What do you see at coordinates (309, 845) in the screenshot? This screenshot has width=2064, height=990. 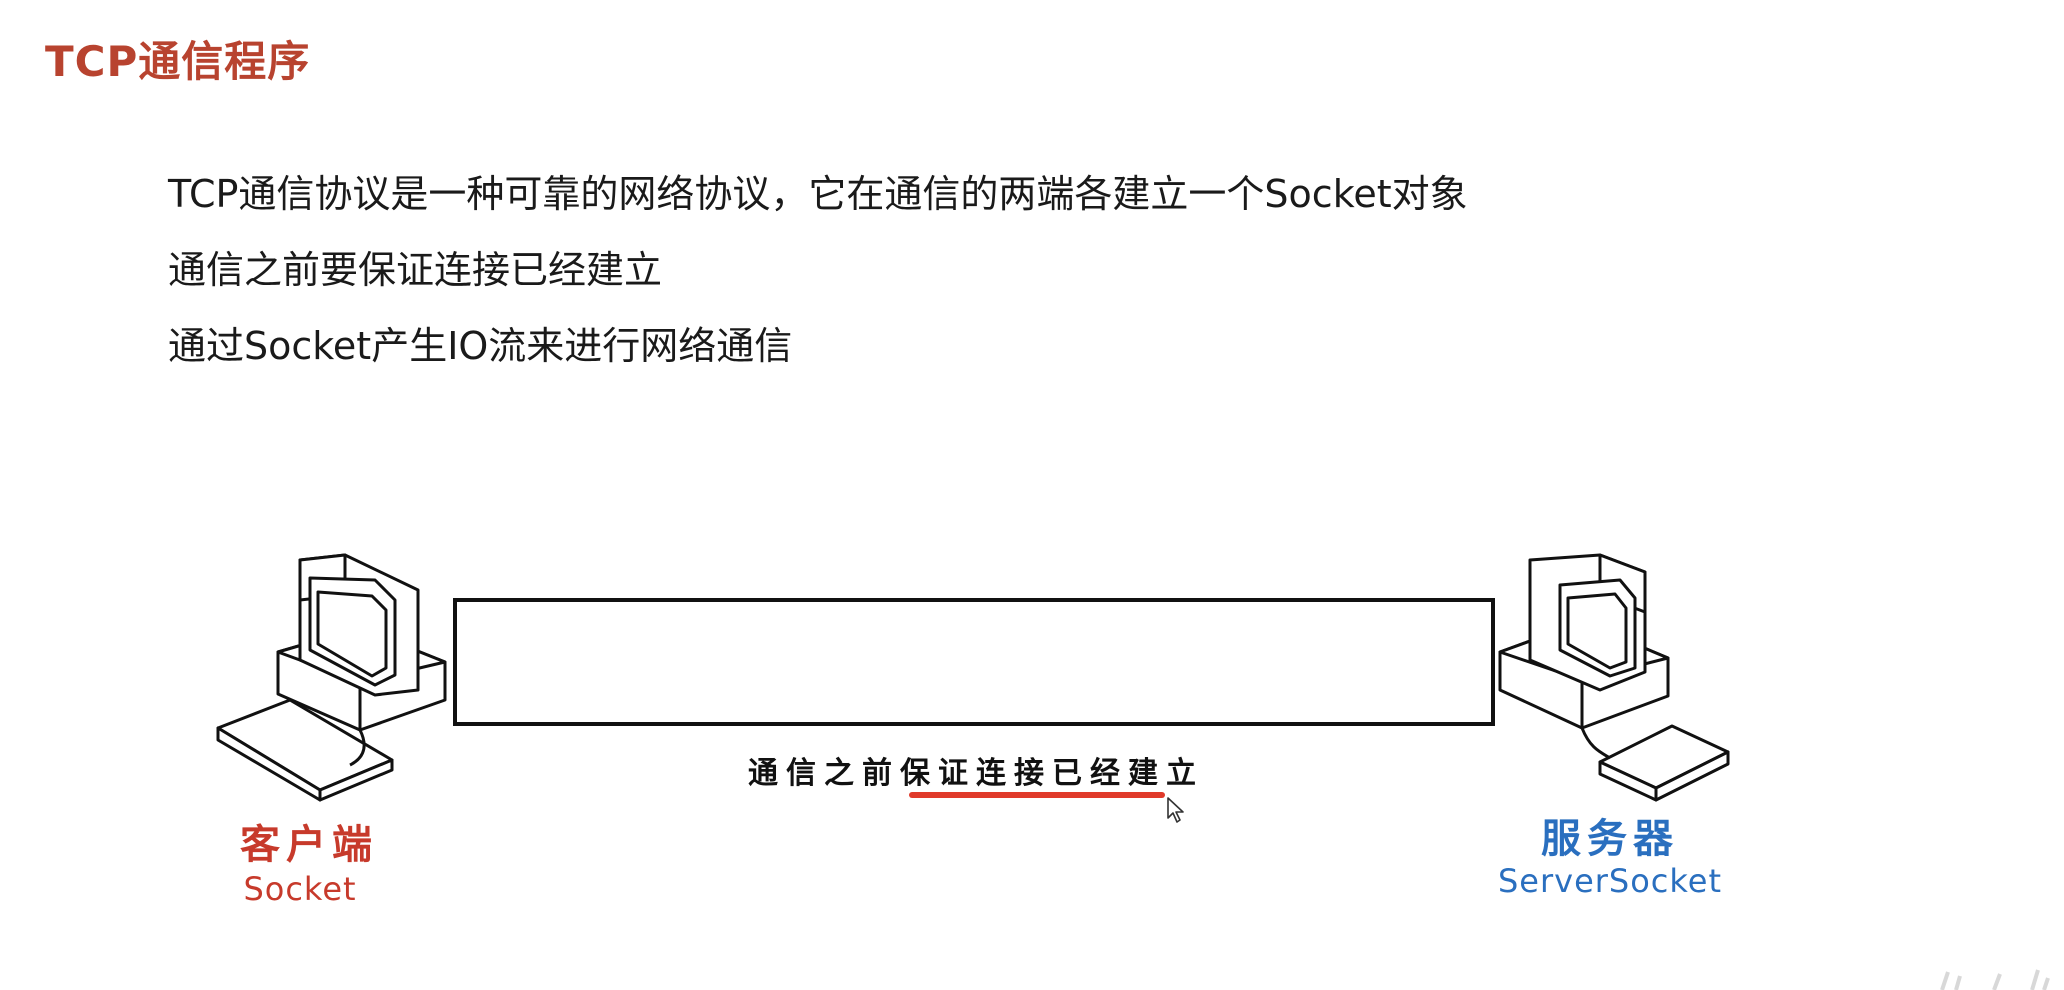 I see `client-label: 客户端` at bounding box center [309, 845].